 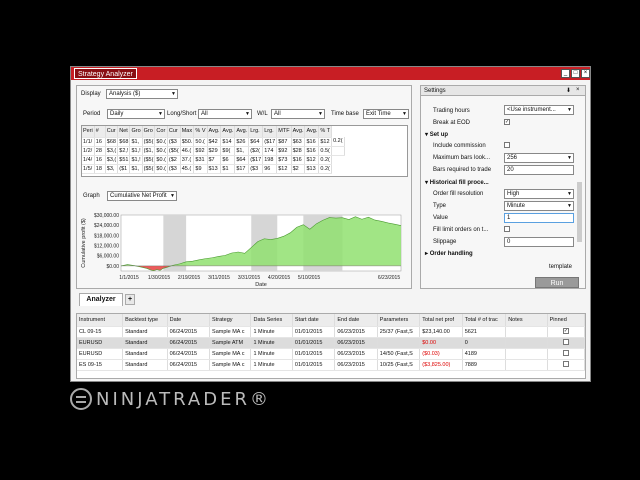 I want to click on break-at-eod-checkbox: ✓, so click(x=507, y=122).